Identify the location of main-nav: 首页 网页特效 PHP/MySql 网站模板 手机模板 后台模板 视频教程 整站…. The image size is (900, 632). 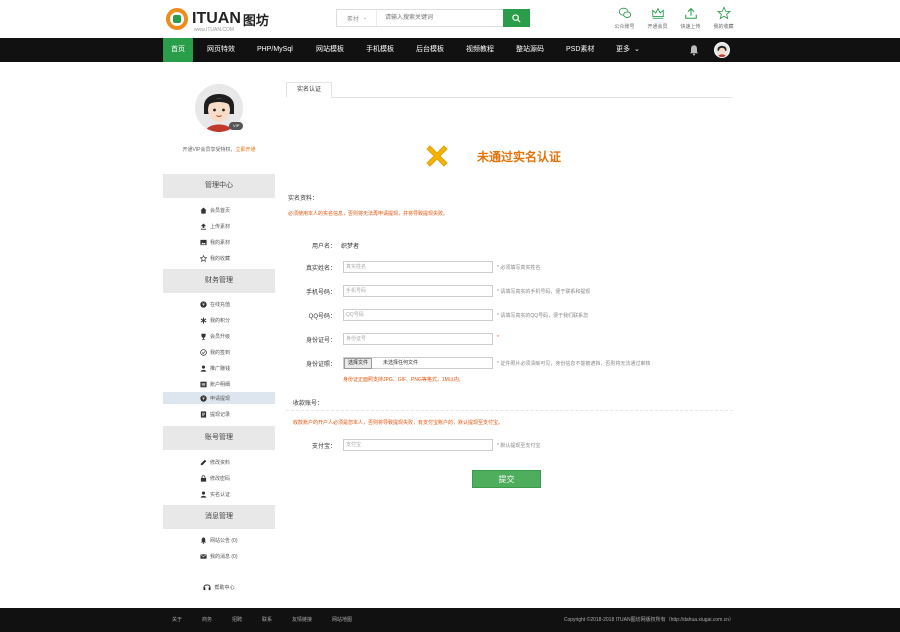
(450, 50).